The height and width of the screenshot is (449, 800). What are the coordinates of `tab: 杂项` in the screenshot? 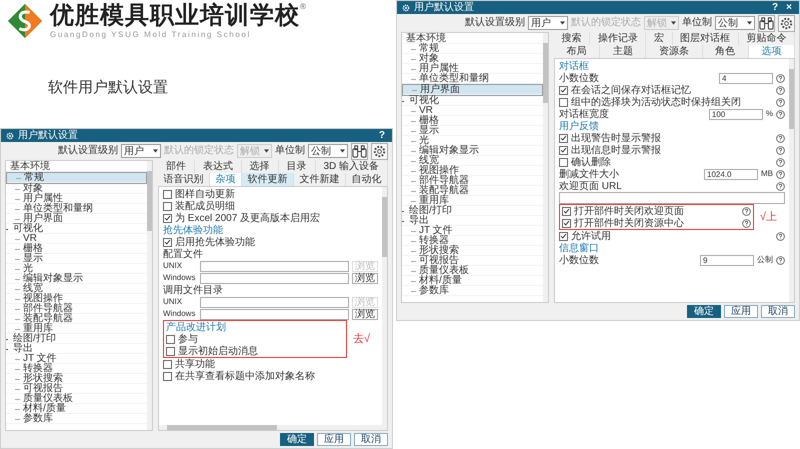 It's located at (226, 179).